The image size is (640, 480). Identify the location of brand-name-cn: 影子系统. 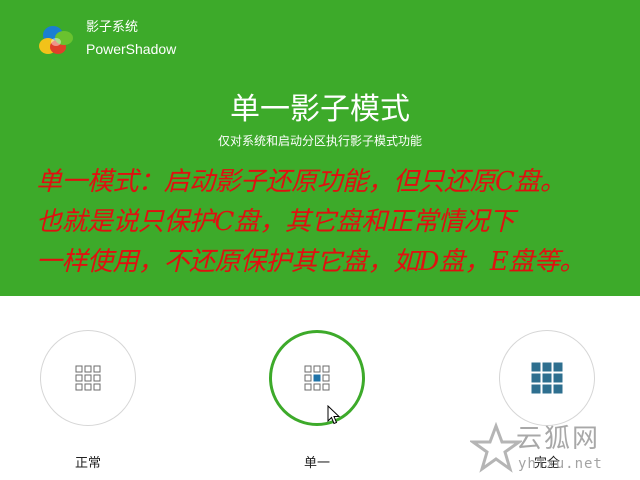
(112, 27).